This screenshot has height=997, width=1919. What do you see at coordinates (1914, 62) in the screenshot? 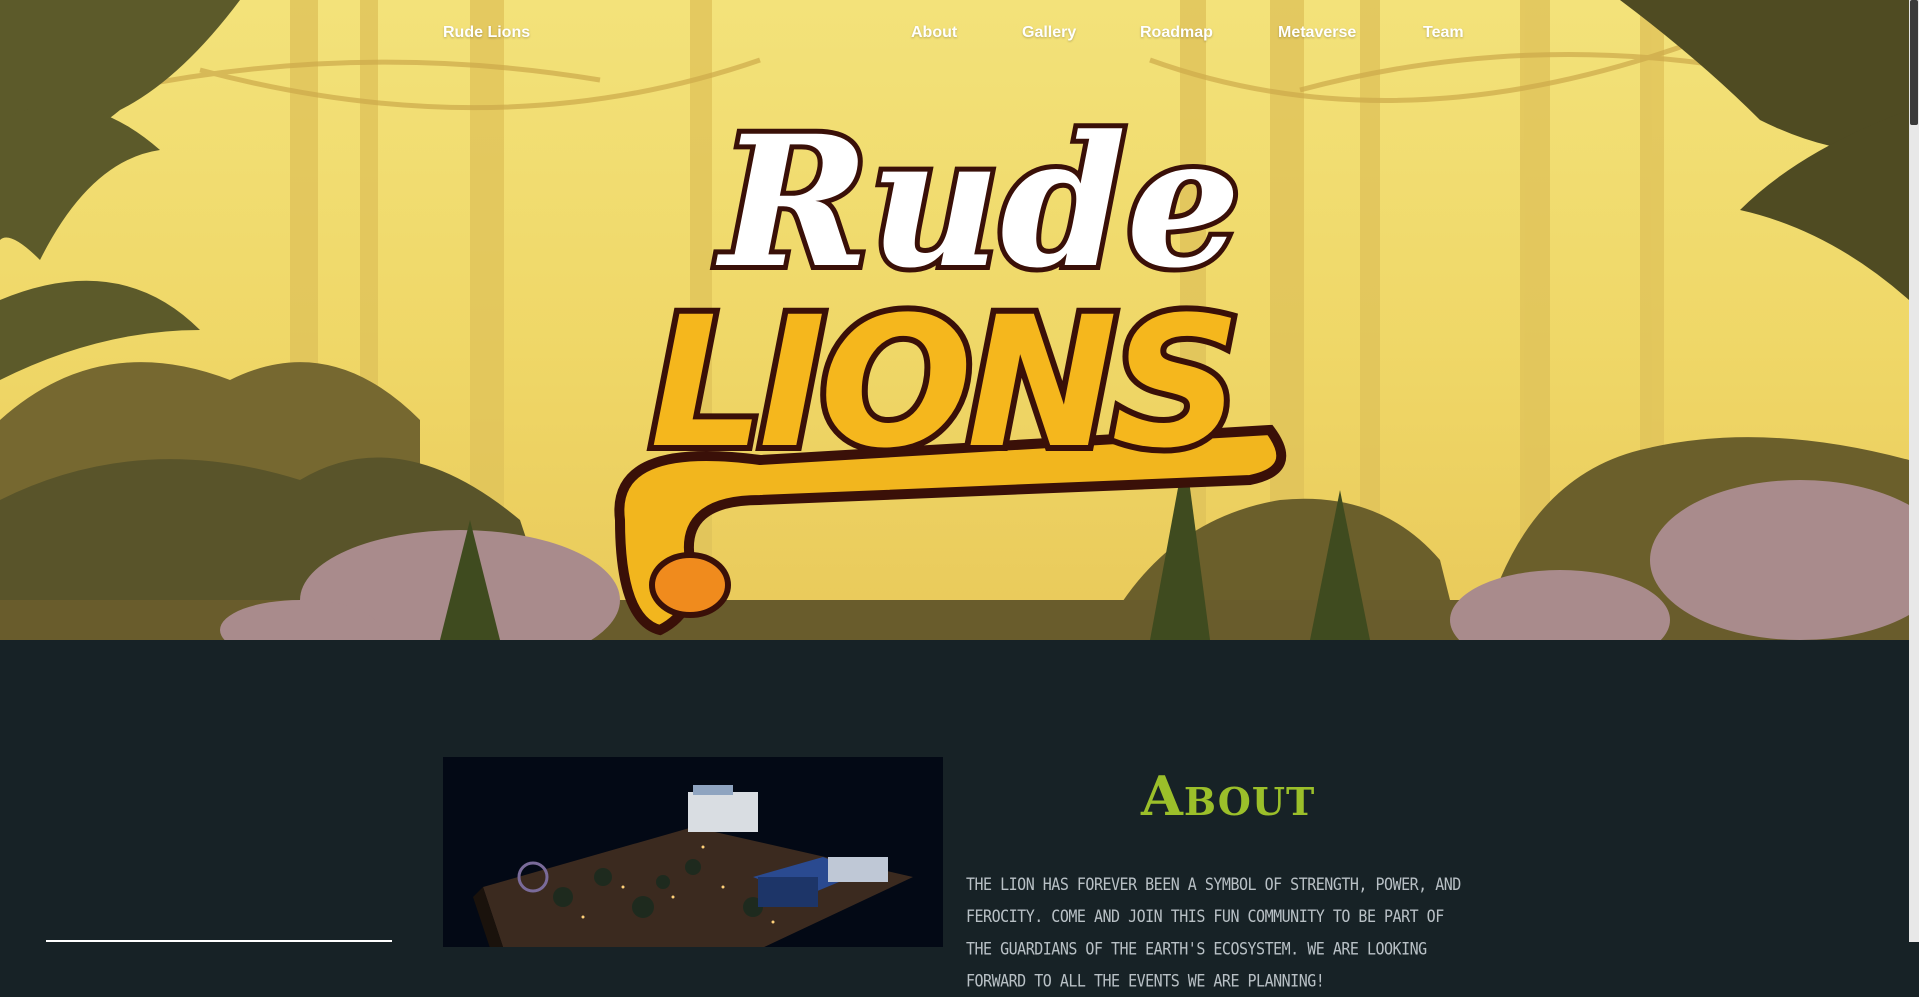
I see `scrollbar-thumb` at bounding box center [1914, 62].